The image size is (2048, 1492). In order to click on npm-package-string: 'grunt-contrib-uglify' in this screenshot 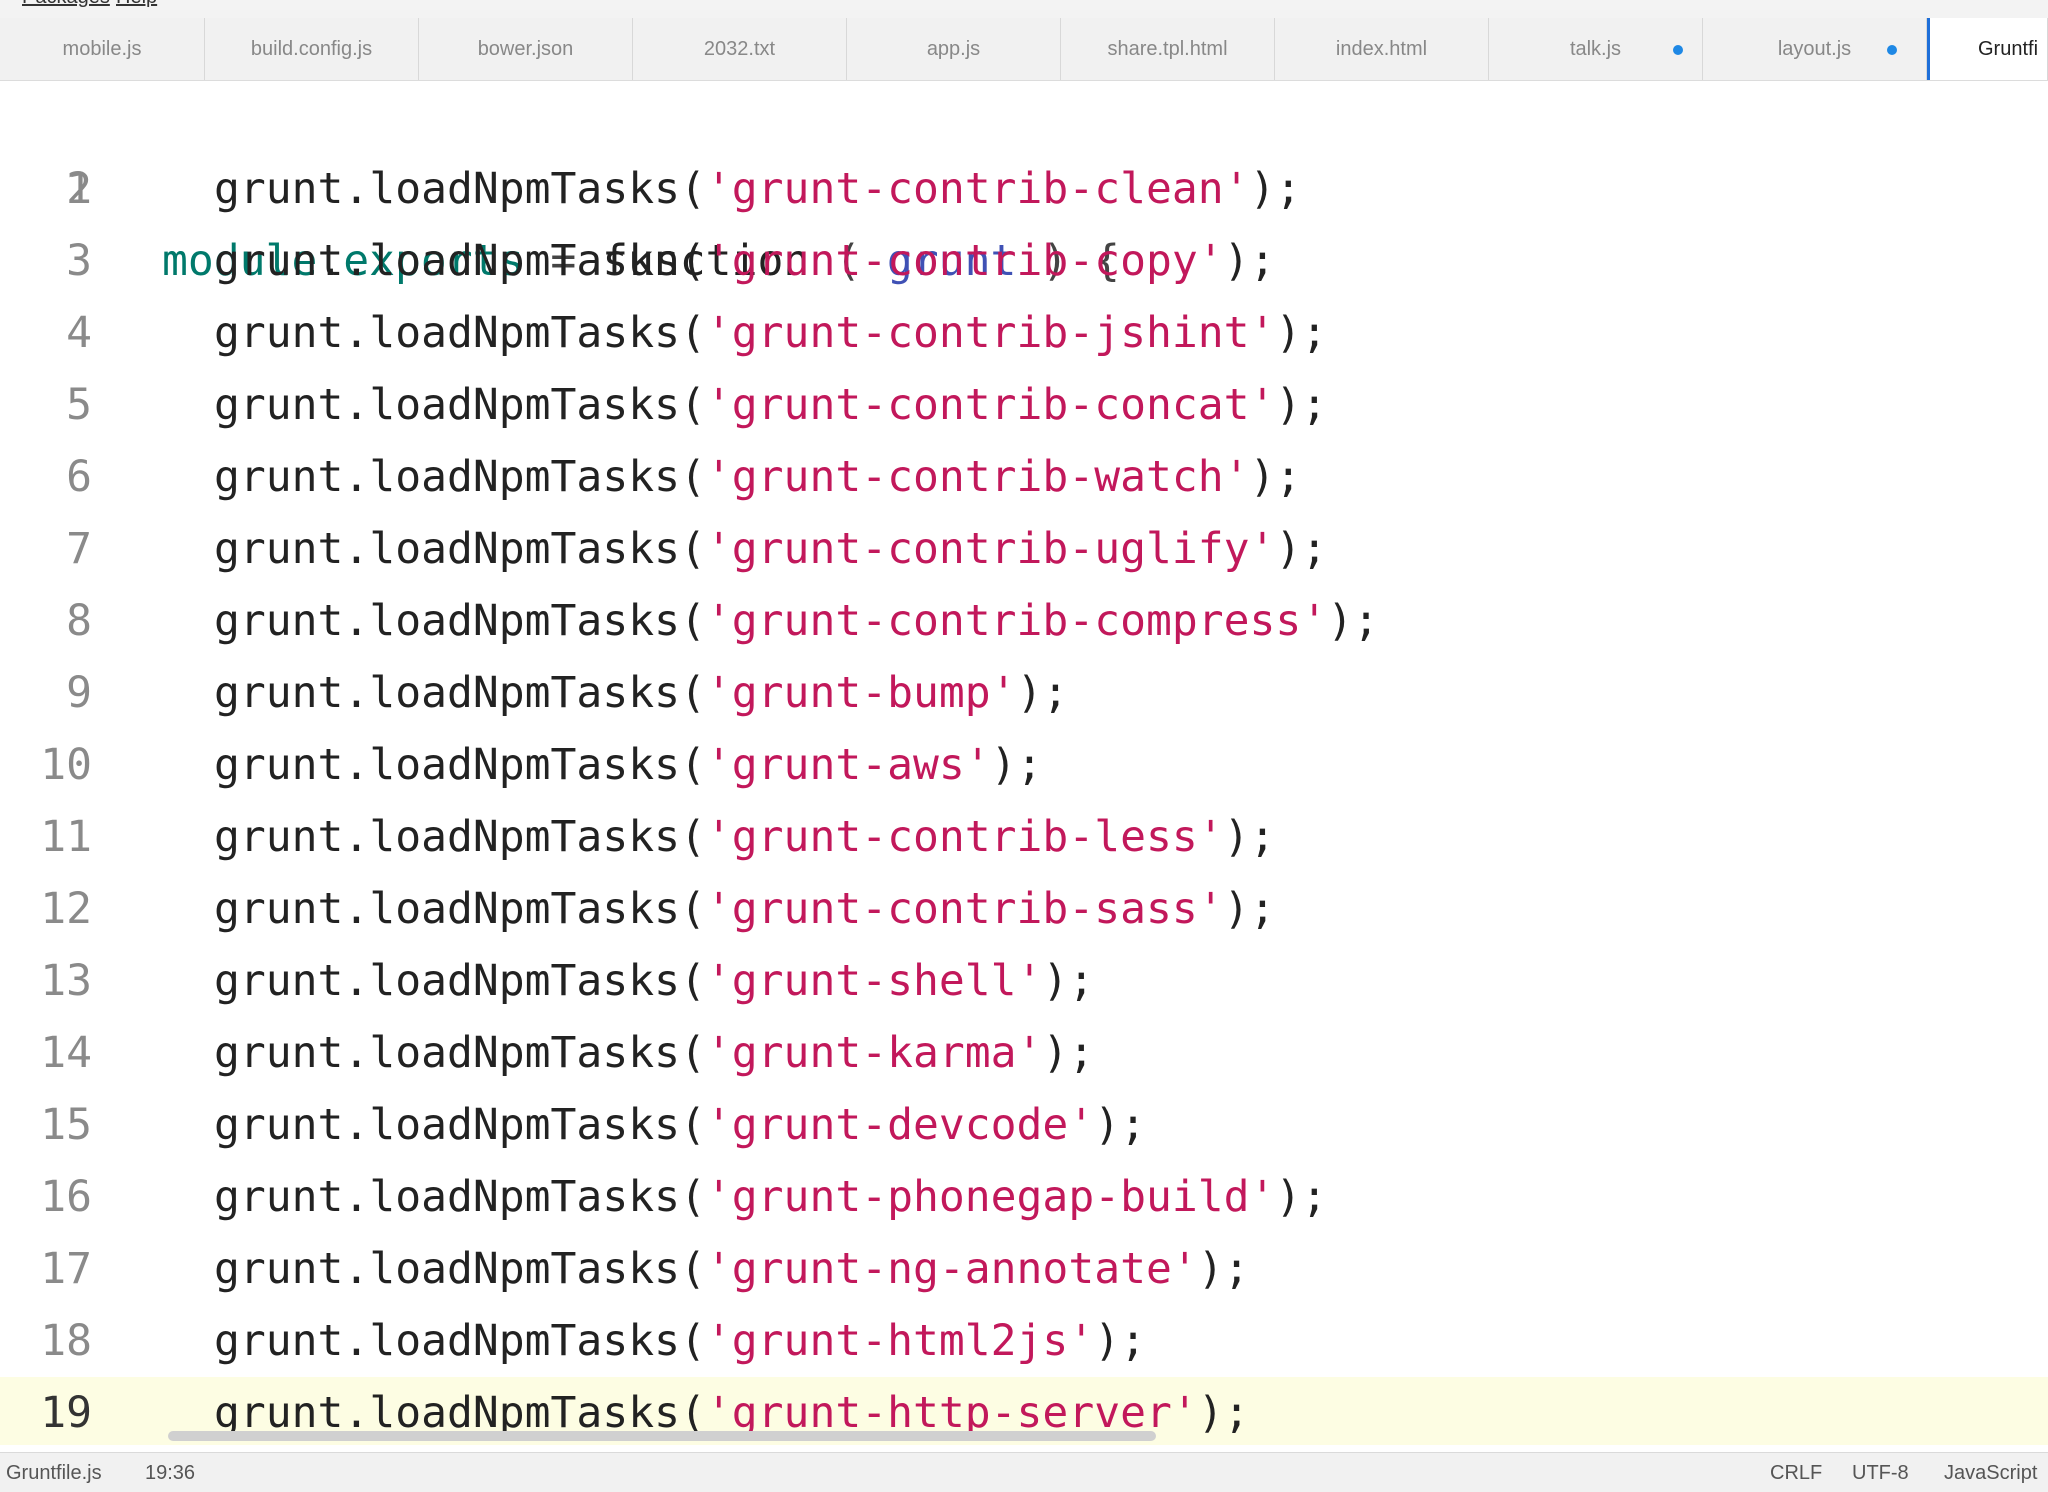, I will do `click(990, 549)`.